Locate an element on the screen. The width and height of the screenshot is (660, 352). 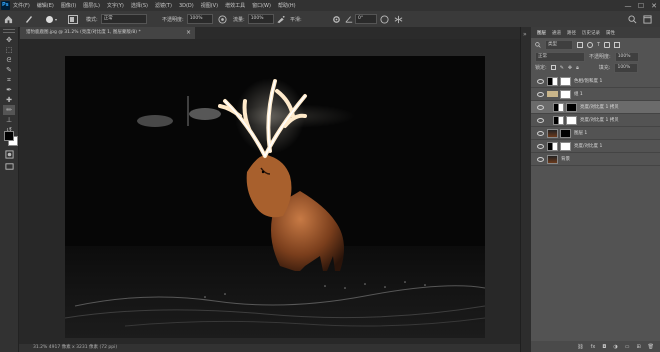
layer-row: 亮度/对比度 1 is located at coordinates (595, 146).